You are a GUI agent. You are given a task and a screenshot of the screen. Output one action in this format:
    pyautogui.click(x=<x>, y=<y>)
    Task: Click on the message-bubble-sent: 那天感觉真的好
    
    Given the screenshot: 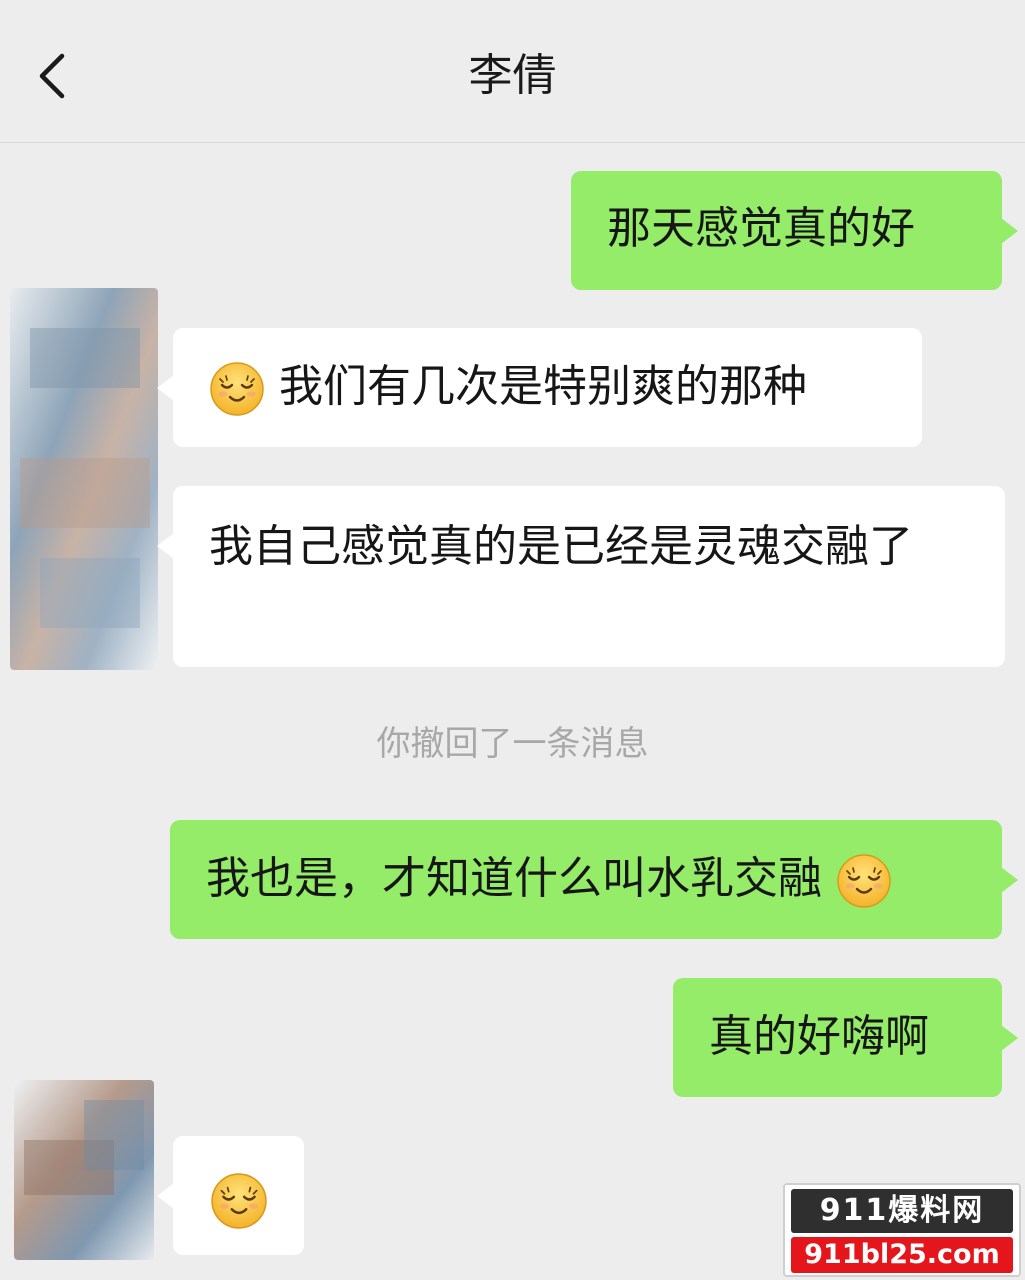 What is the action you would take?
    pyautogui.click(x=794, y=230)
    